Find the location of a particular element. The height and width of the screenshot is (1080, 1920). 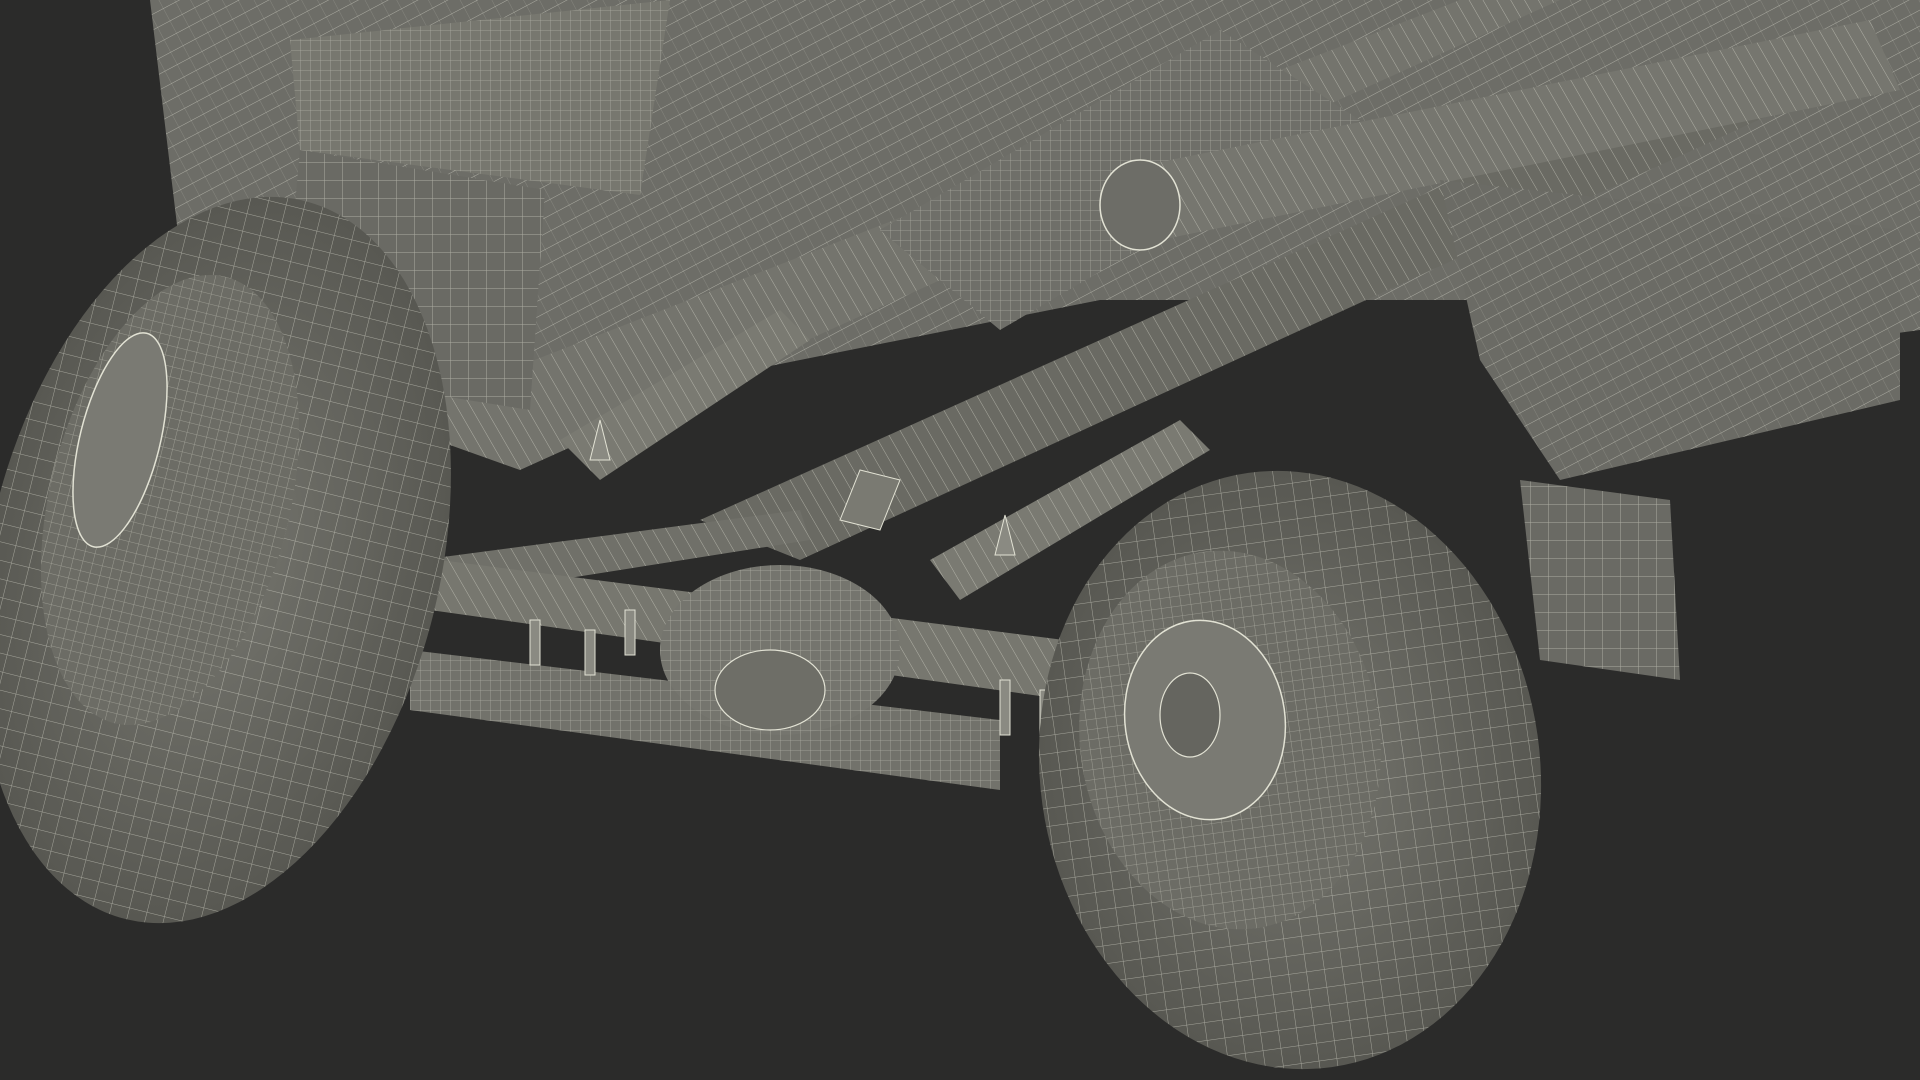

rear-tire-right is located at coordinates (1290, 770).